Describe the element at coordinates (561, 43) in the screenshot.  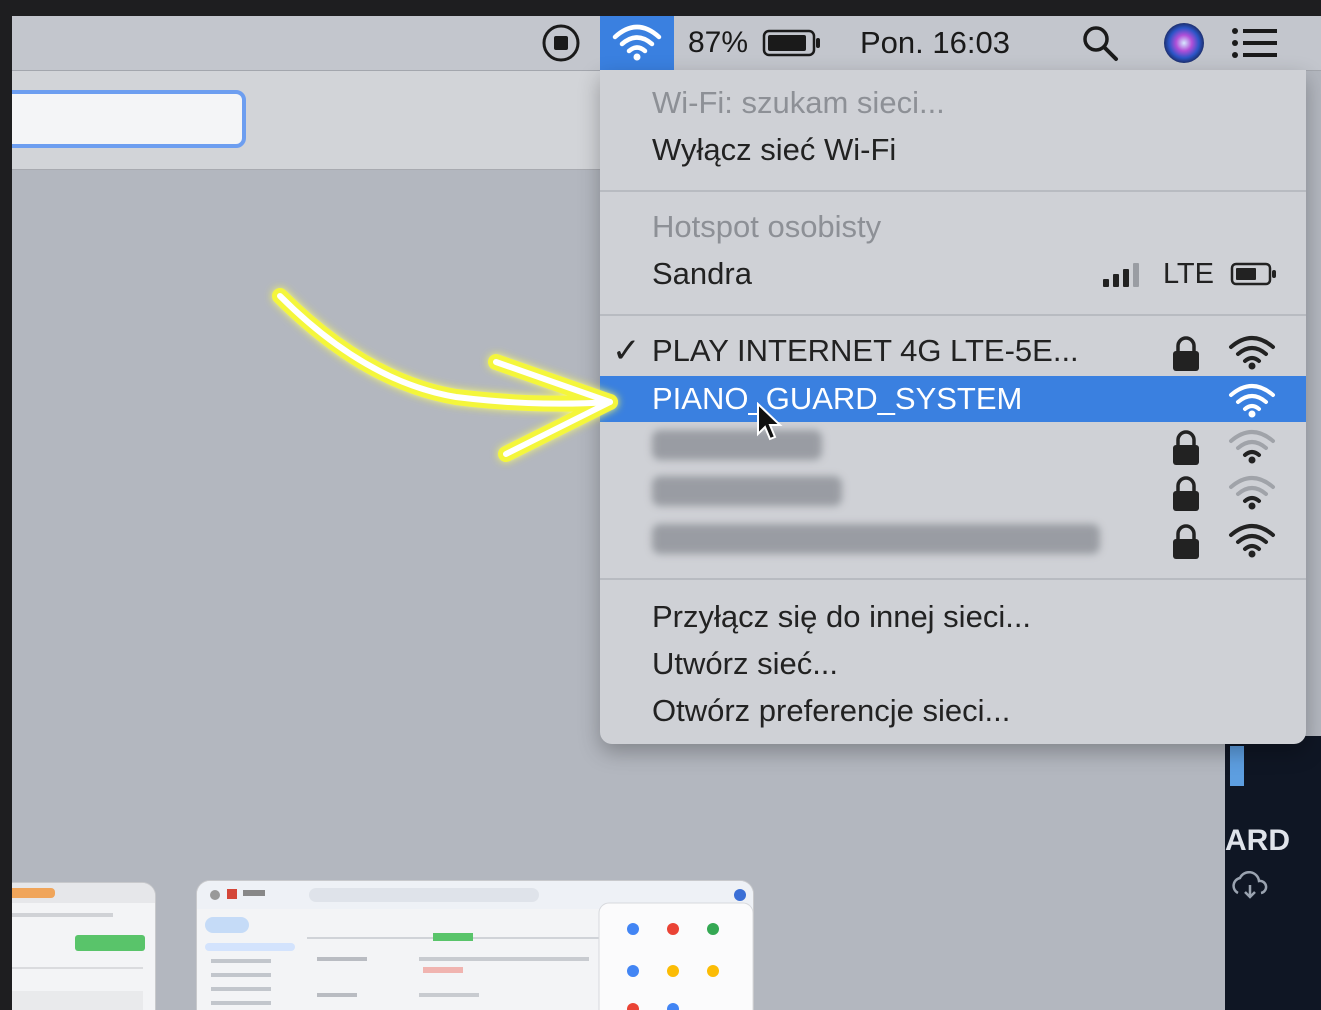
I see `screen-record-icon` at that location.